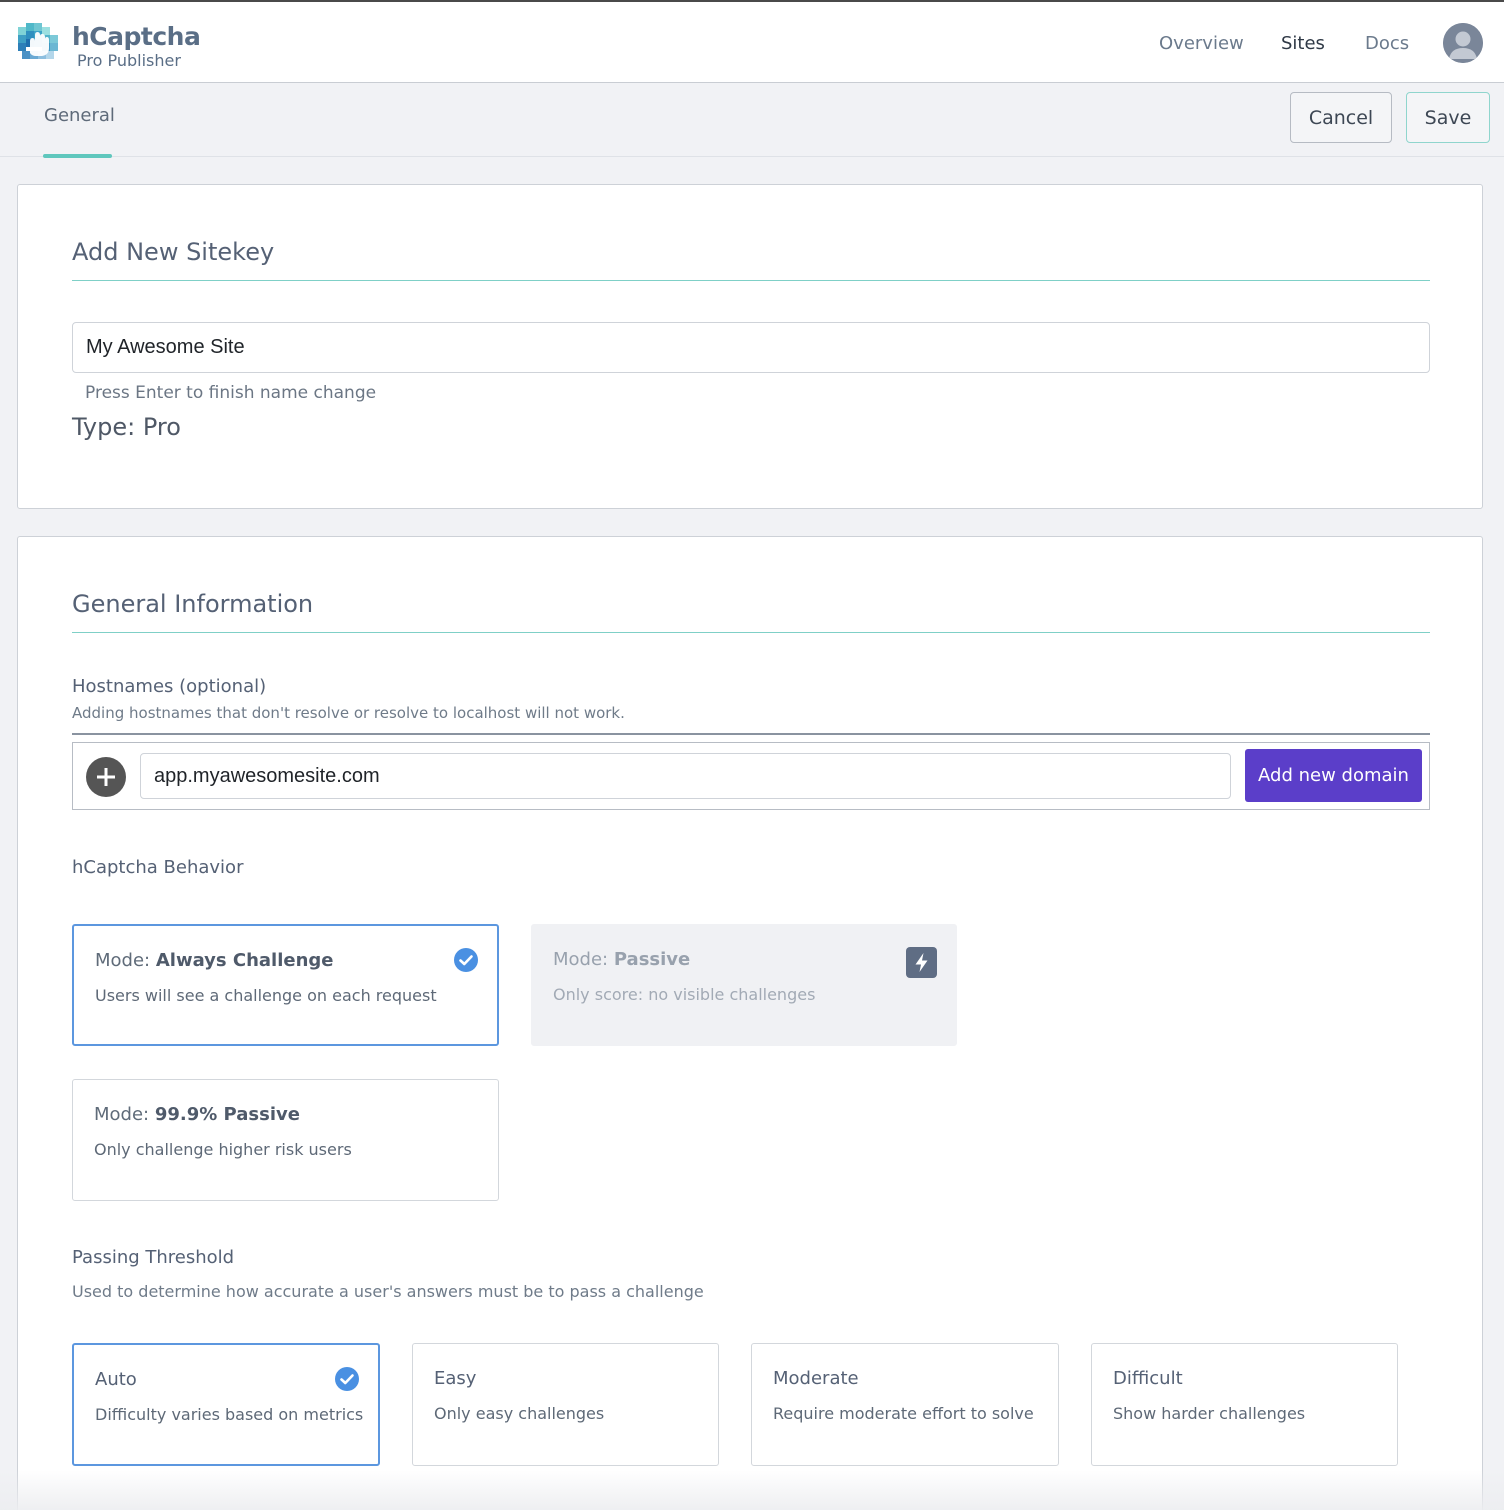 The width and height of the screenshot is (1504, 1510). What do you see at coordinates (136, 36) in the screenshot?
I see `brand-name: hCaptcha` at bounding box center [136, 36].